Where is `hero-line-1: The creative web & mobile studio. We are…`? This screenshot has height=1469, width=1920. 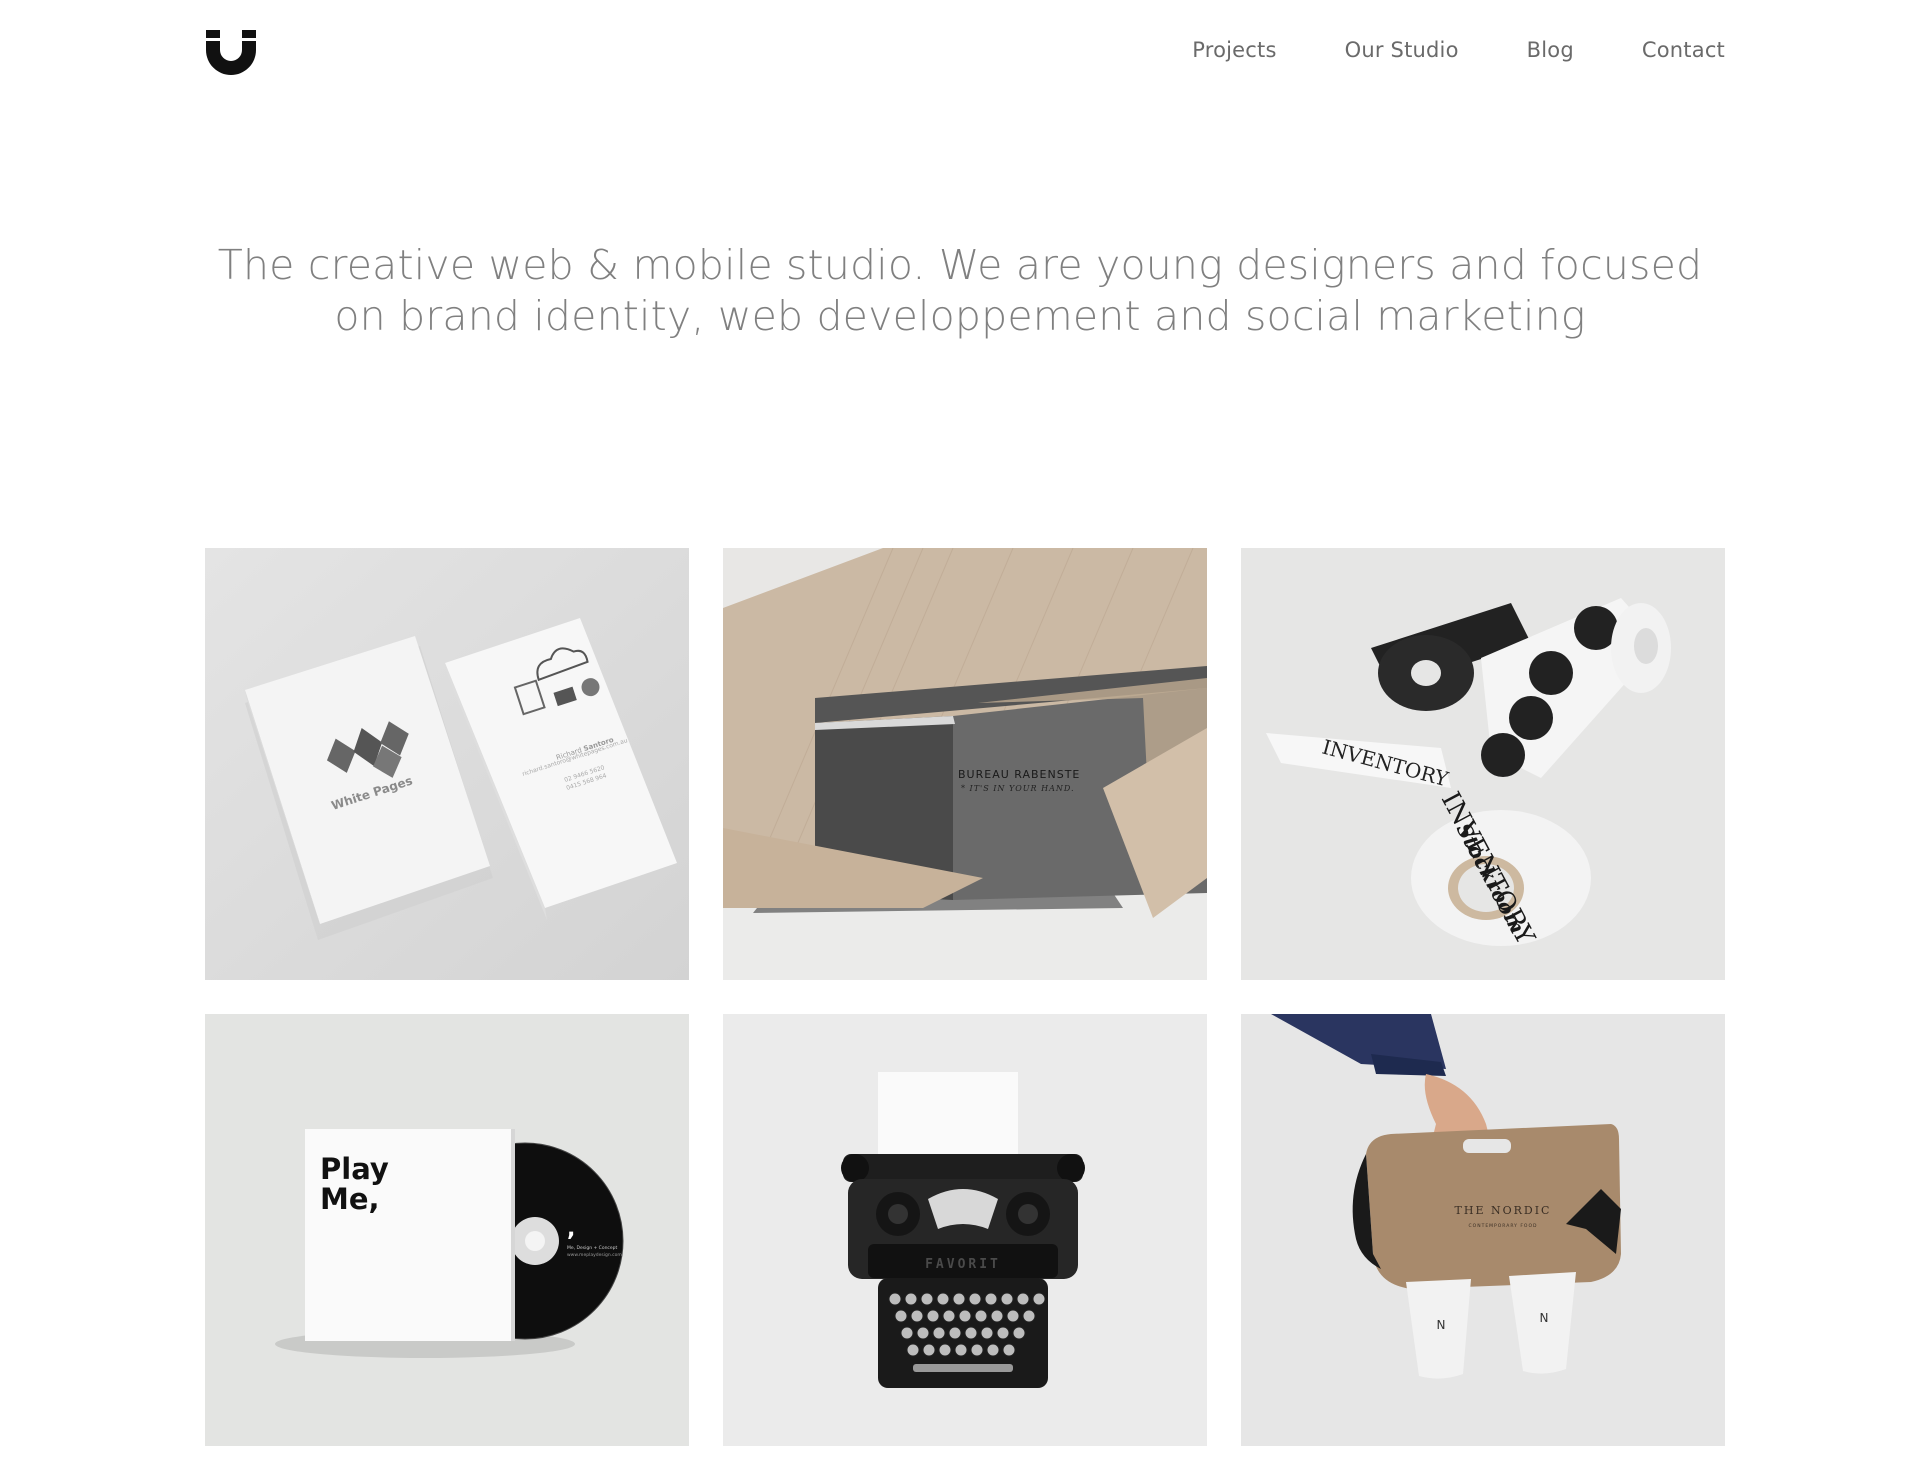
hero-line-1: The creative web & mobile studio. We are… is located at coordinates (960, 265).